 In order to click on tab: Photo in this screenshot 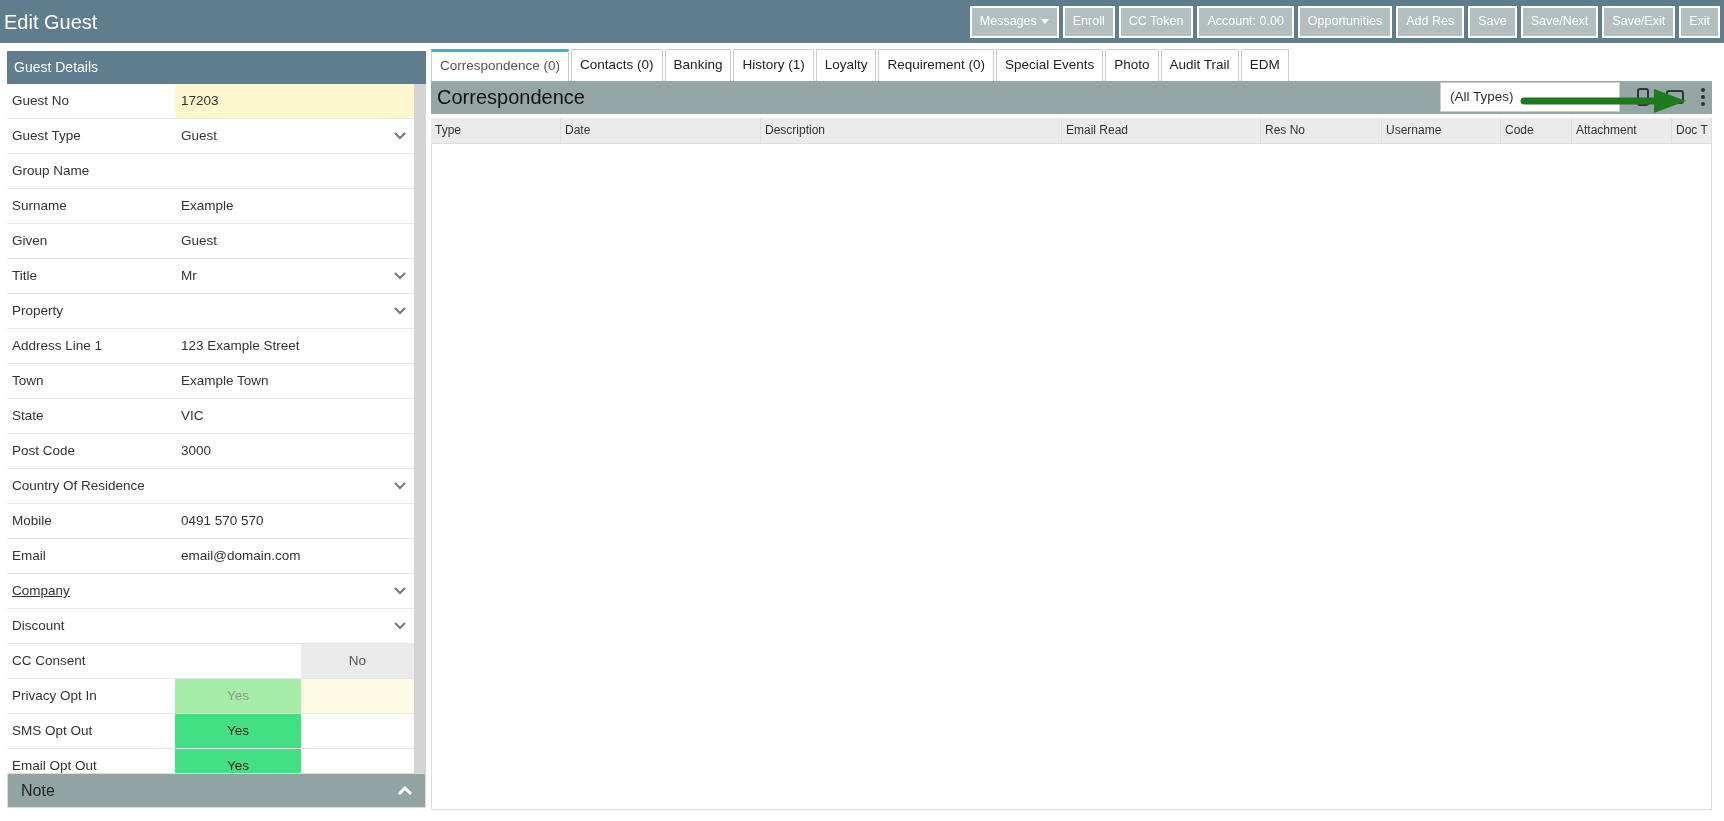, I will do `click(1132, 65)`.